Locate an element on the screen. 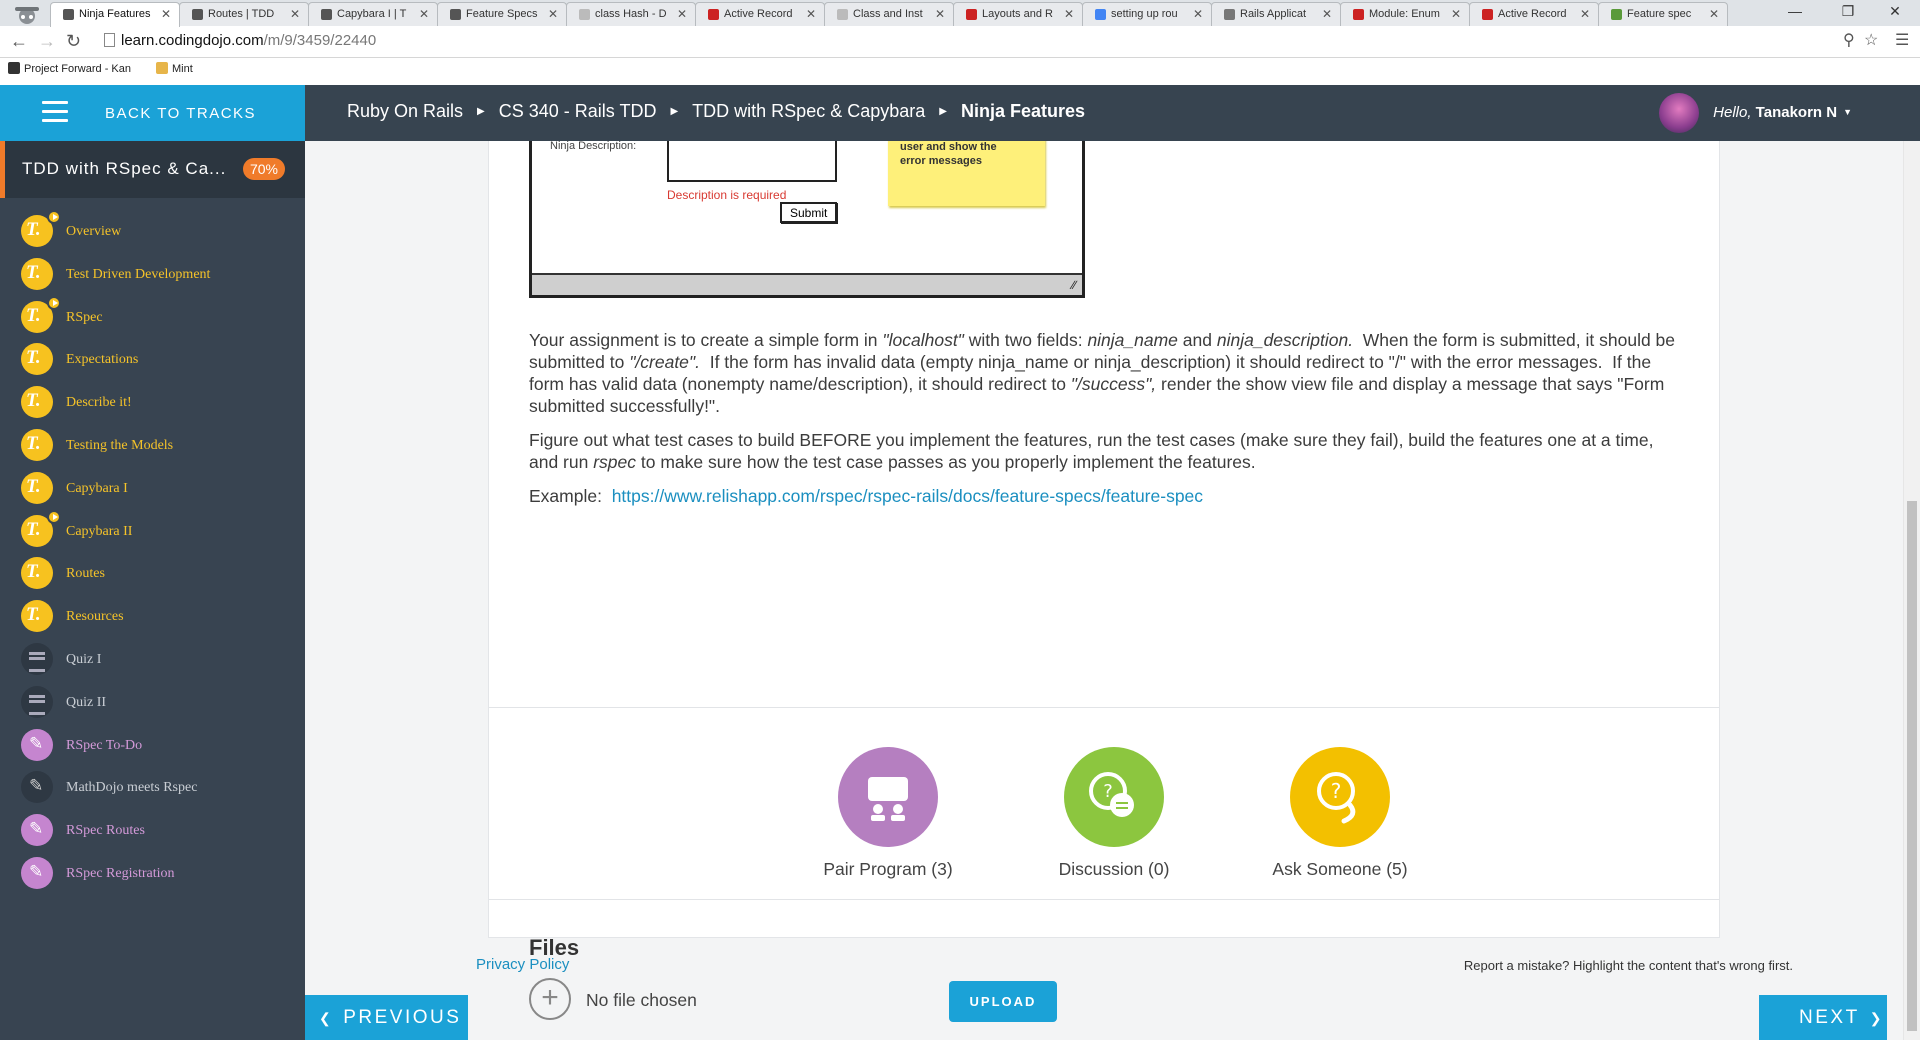 This screenshot has height=1040, width=1920. browser-tab: Class and Inst ✕ is located at coordinates (889, 14).